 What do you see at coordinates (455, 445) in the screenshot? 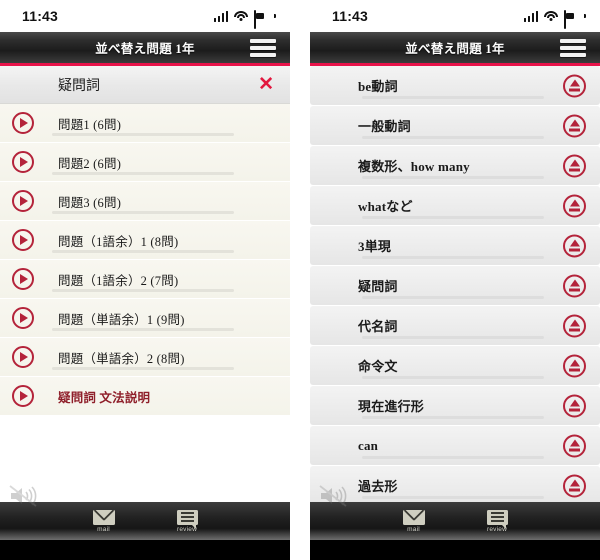
I see `list-item: can` at bounding box center [455, 445].